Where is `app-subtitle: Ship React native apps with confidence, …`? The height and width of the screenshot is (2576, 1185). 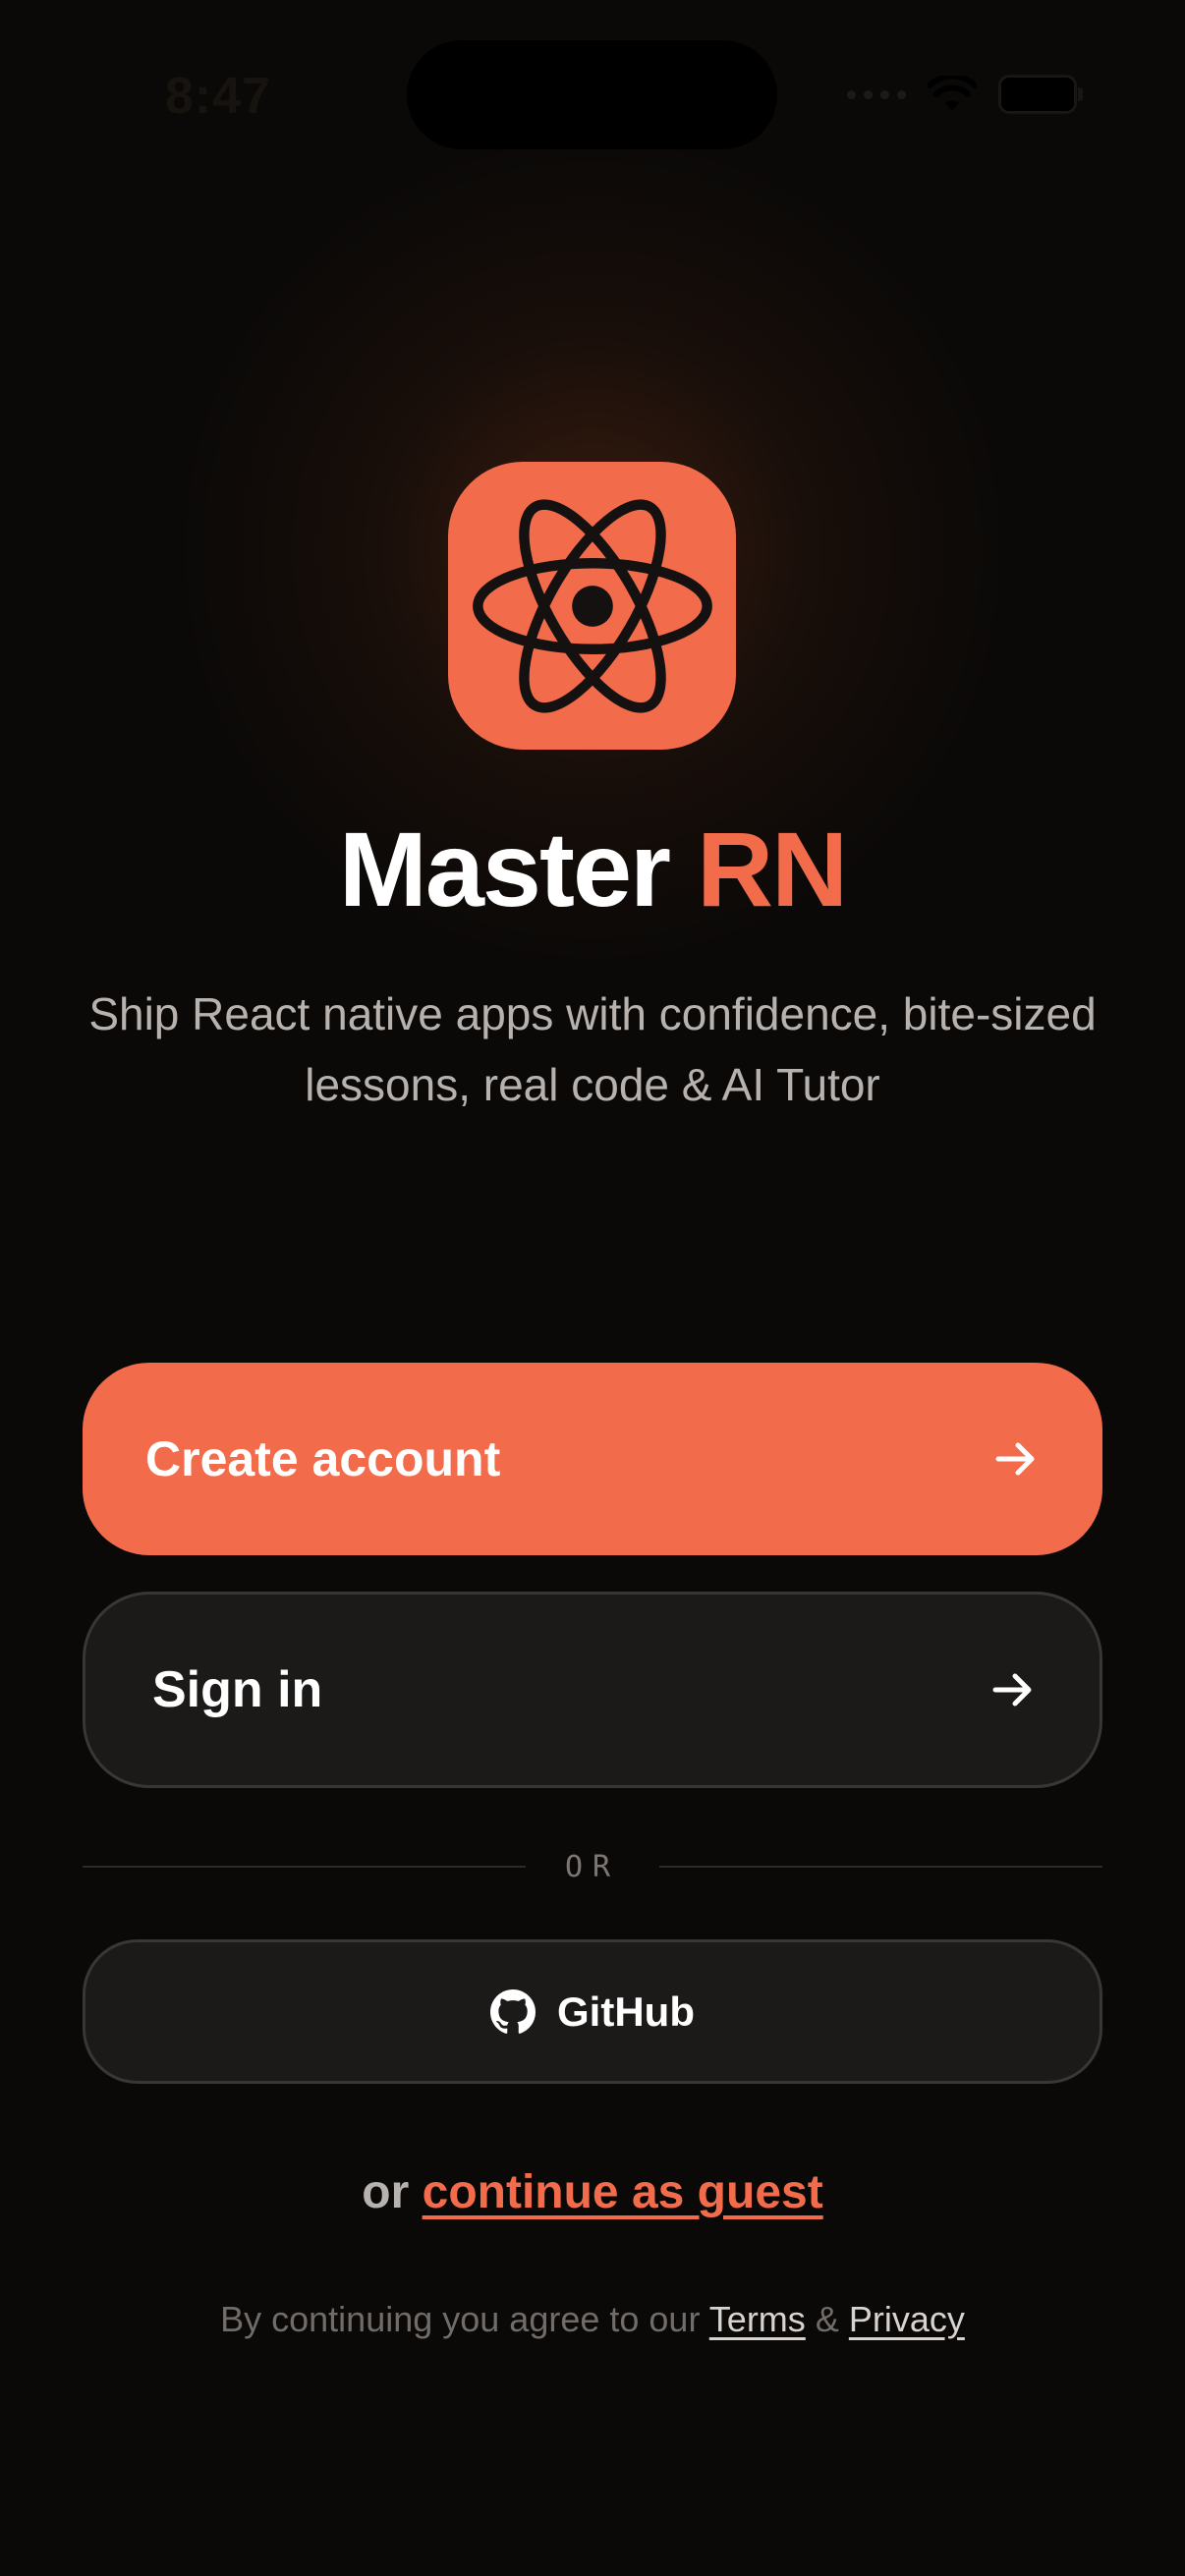
app-subtitle: Ship React native apps with confidence, … is located at coordinates (592, 1049).